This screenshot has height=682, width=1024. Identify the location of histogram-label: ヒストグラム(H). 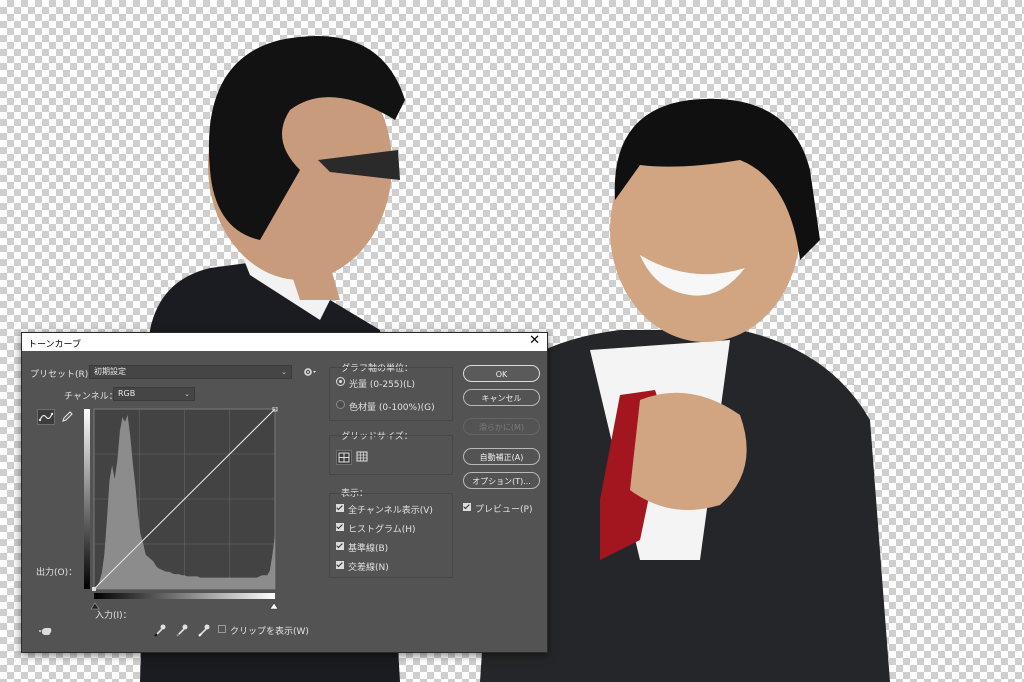
(382, 530).